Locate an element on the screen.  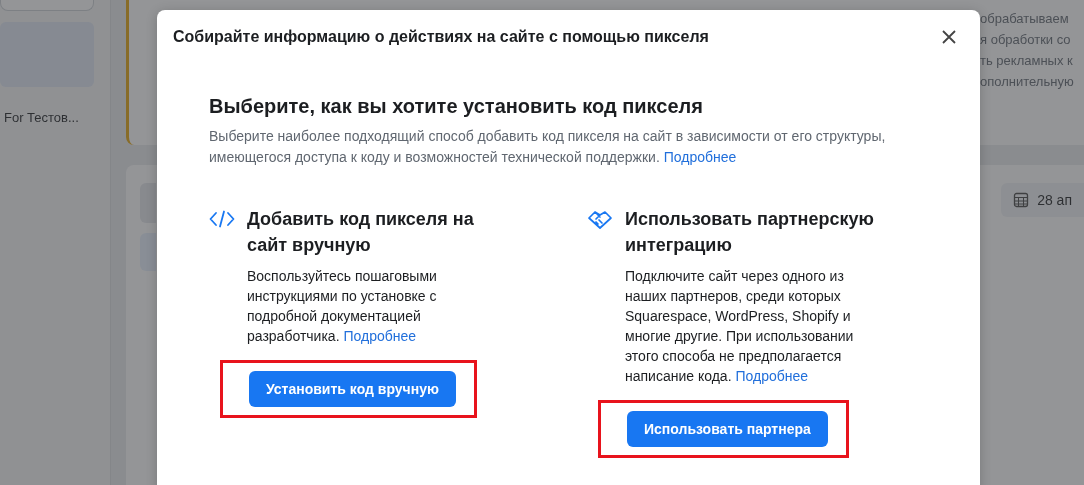
modal-title: Собирайте информацию о действиях на сайте с помощью пикселя is located at coordinates (441, 37).